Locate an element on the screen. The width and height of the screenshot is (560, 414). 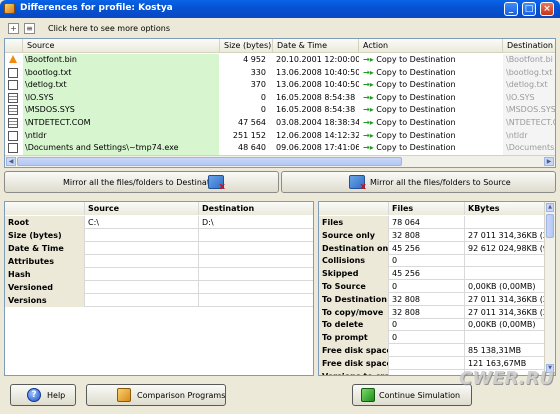
stats-kbytes-value: 27 011 314,36KB (26 is located at coordinates (506, 299).